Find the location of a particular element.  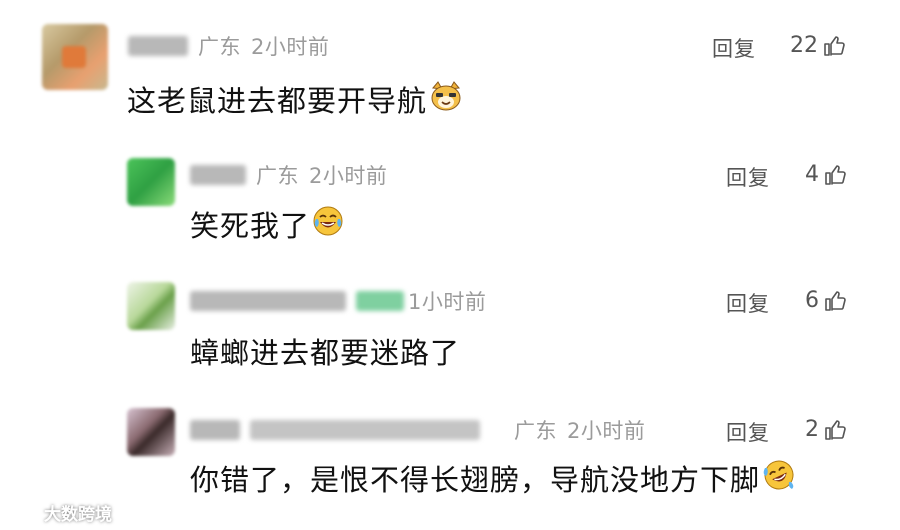

like-count: 2 is located at coordinates (812, 429).